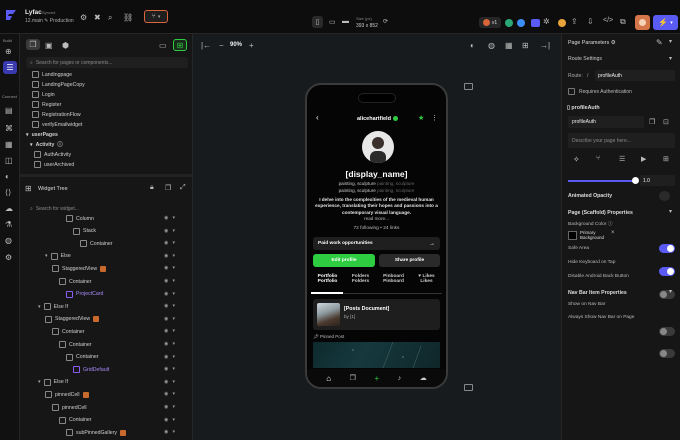  I want to click on paid-work-button: Paid work opportunities →, so click(376, 243).